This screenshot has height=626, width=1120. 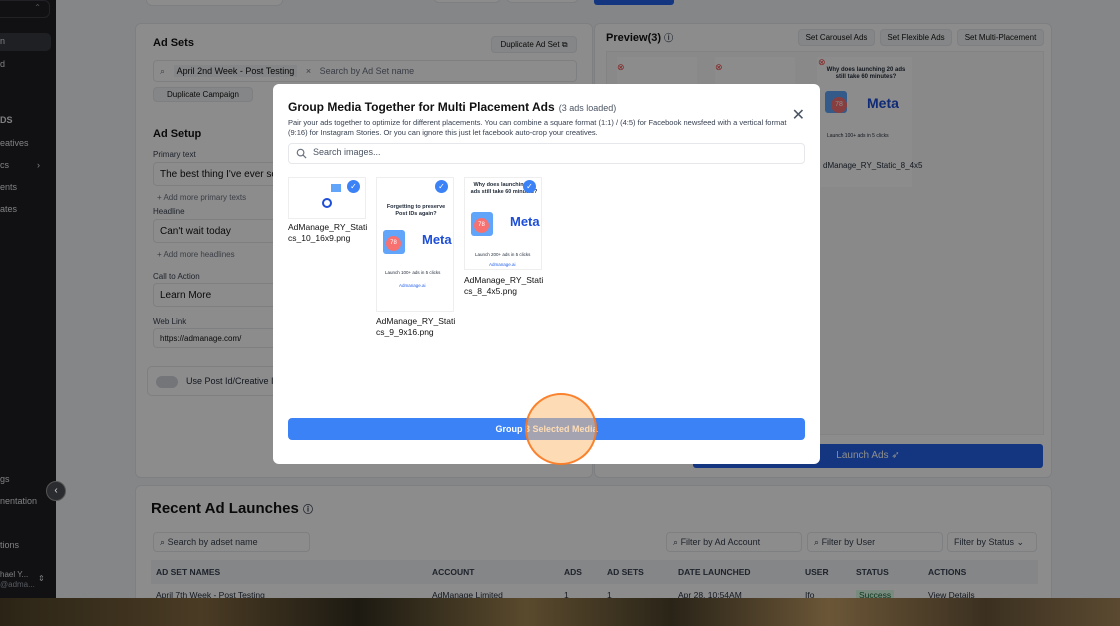 What do you see at coordinates (798, 116) in the screenshot?
I see `close-icon: ✕` at bounding box center [798, 116].